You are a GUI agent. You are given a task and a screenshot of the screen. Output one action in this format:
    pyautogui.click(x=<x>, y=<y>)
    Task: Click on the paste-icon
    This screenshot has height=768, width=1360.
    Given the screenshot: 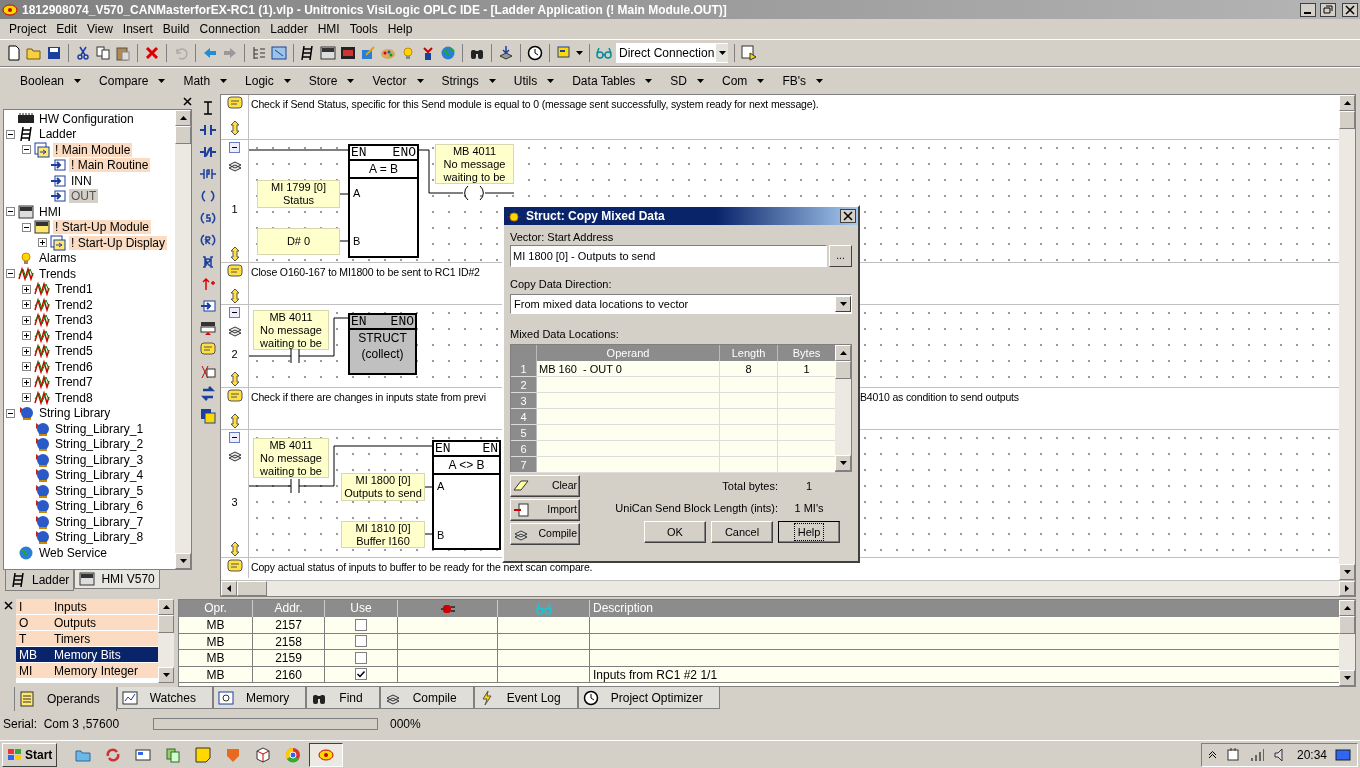 What is the action you would take?
    pyautogui.click(x=123, y=53)
    